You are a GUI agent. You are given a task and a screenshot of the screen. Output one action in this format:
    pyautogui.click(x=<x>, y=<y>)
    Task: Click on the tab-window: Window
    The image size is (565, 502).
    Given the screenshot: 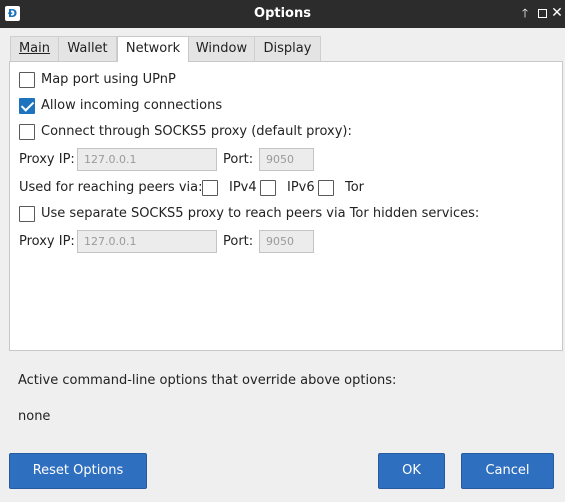 What is the action you would take?
    pyautogui.click(x=222, y=48)
    